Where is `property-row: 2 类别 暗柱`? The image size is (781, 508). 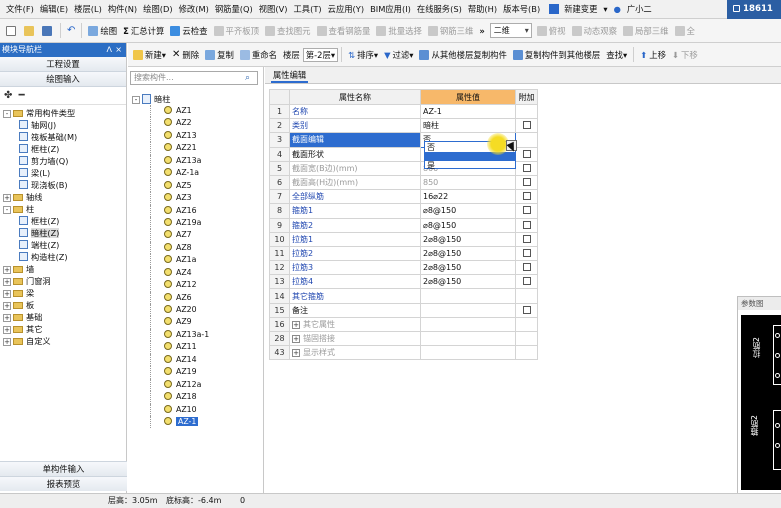 property-row: 2 类别 暗柱 is located at coordinates (403, 126).